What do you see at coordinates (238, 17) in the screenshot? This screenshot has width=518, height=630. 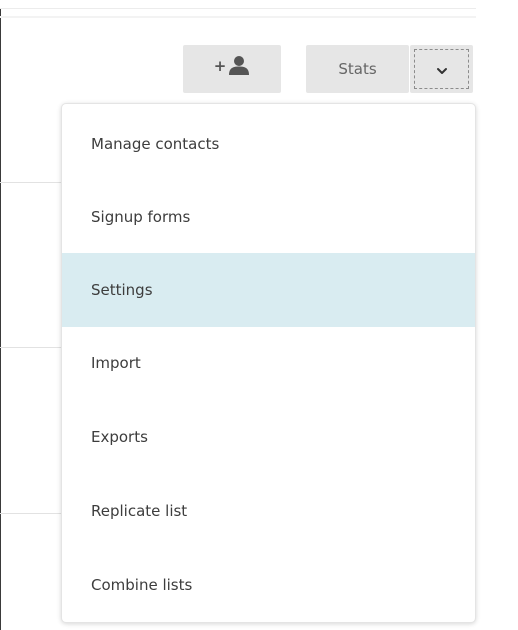 I see `top-bar-divider` at bounding box center [238, 17].